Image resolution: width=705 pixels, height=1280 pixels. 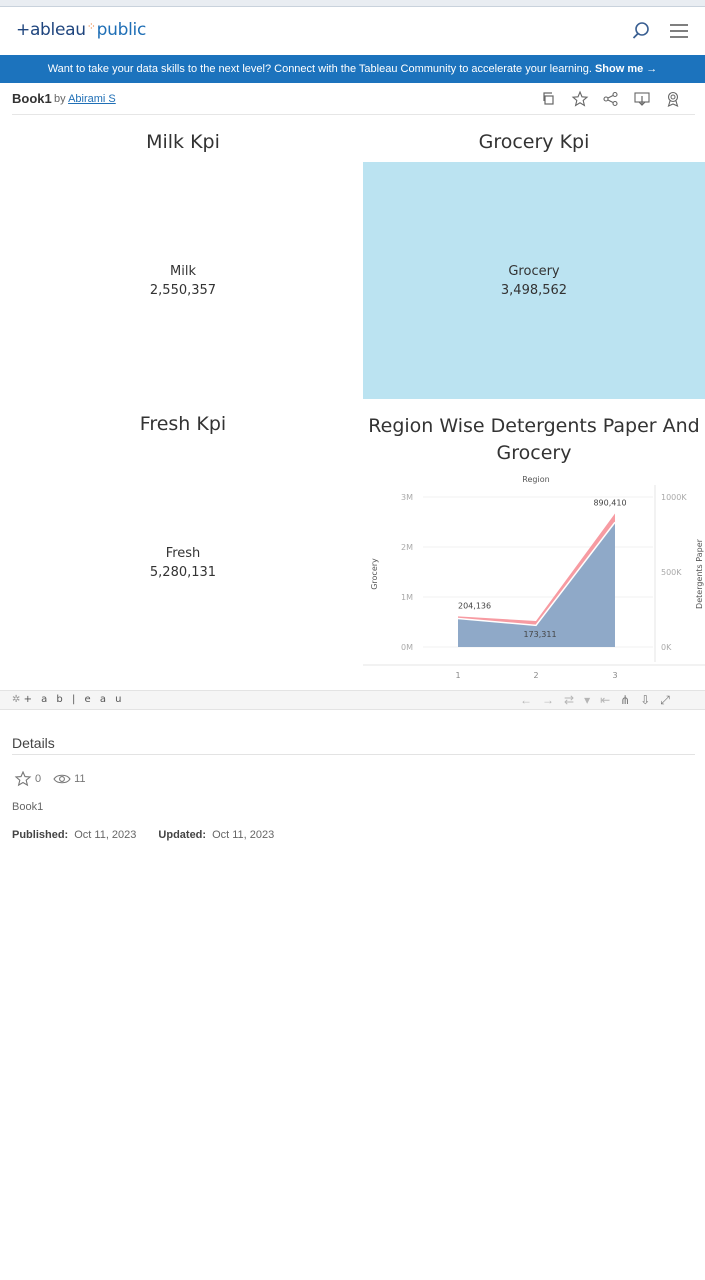 I want to click on badge-icon, so click(x=673, y=99).